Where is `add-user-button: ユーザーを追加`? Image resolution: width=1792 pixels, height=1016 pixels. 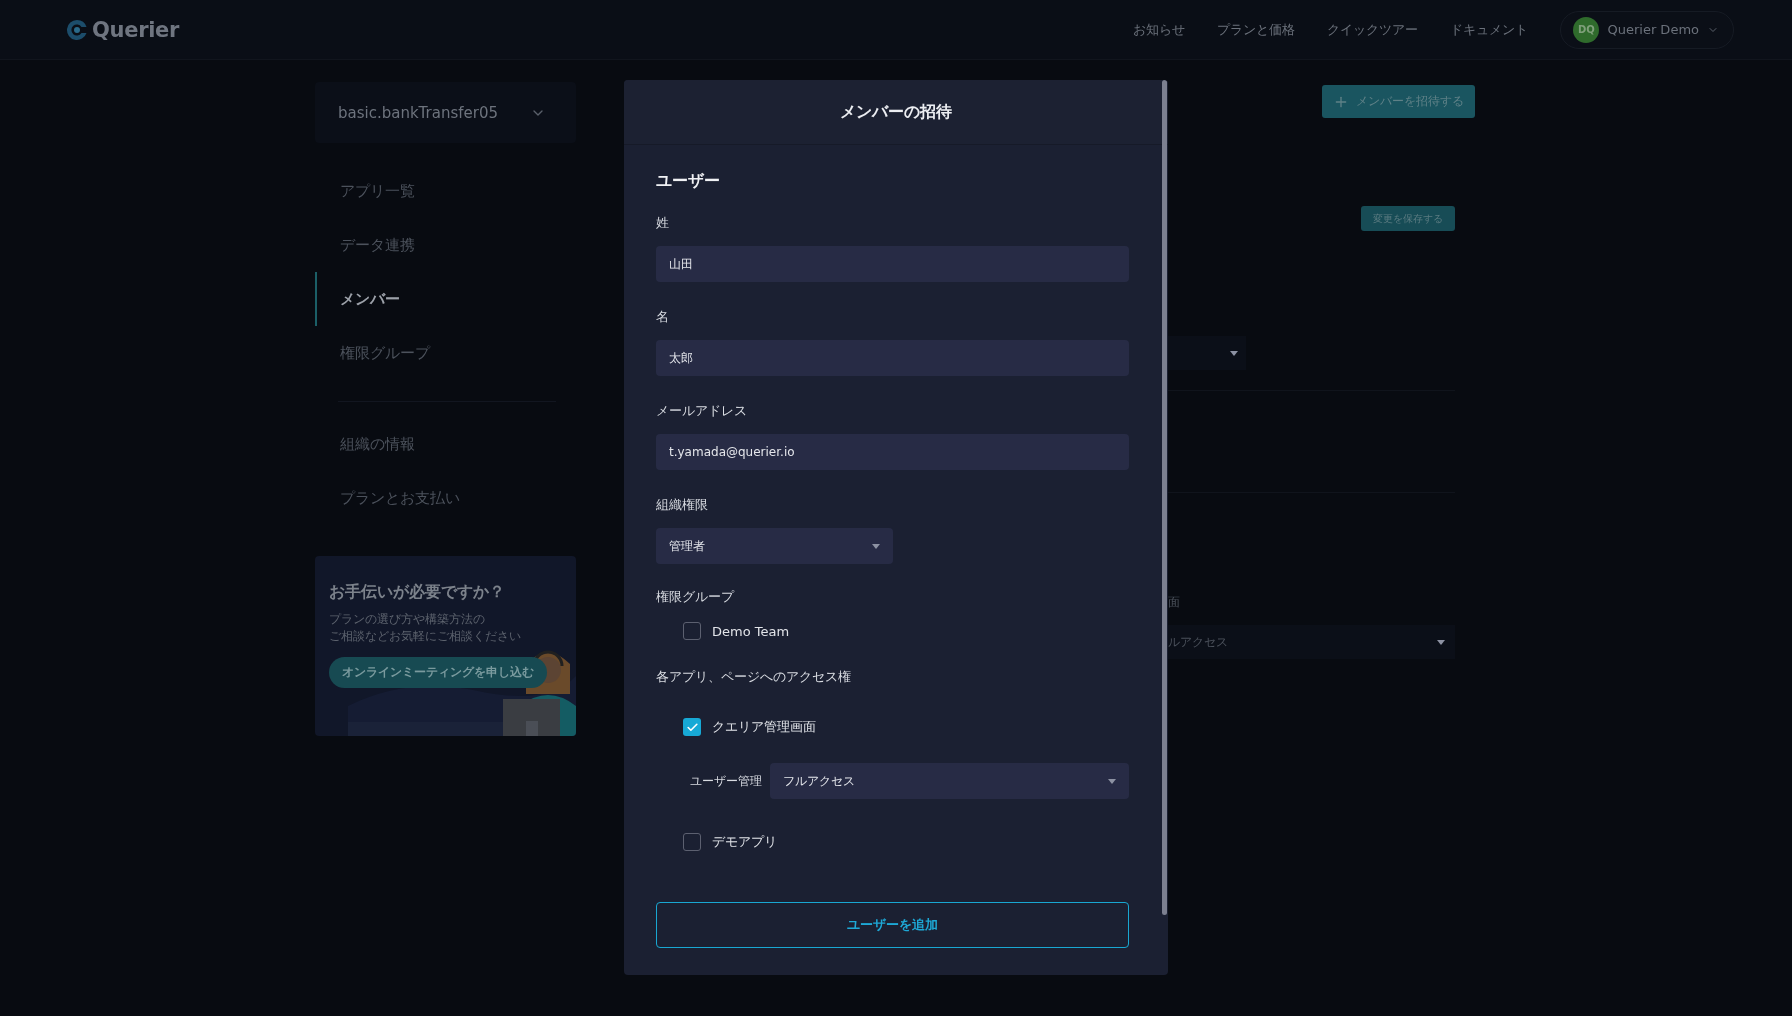 add-user-button: ユーザーを追加 is located at coordinates (892, 925).